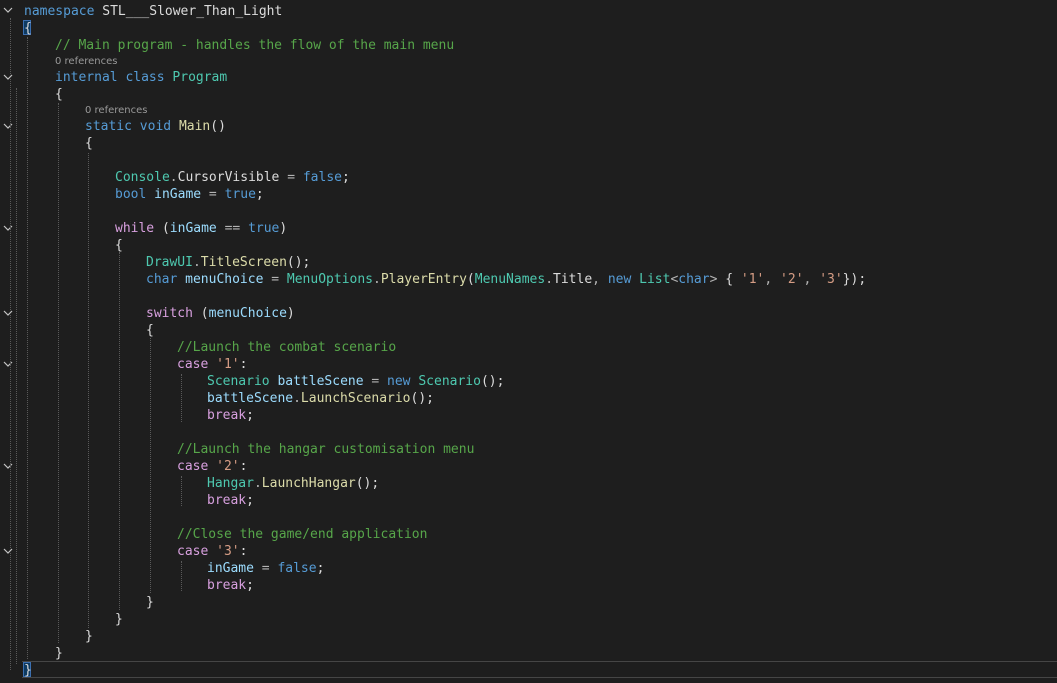  I want to click on code-line: static void Main(), so click(155, 126).